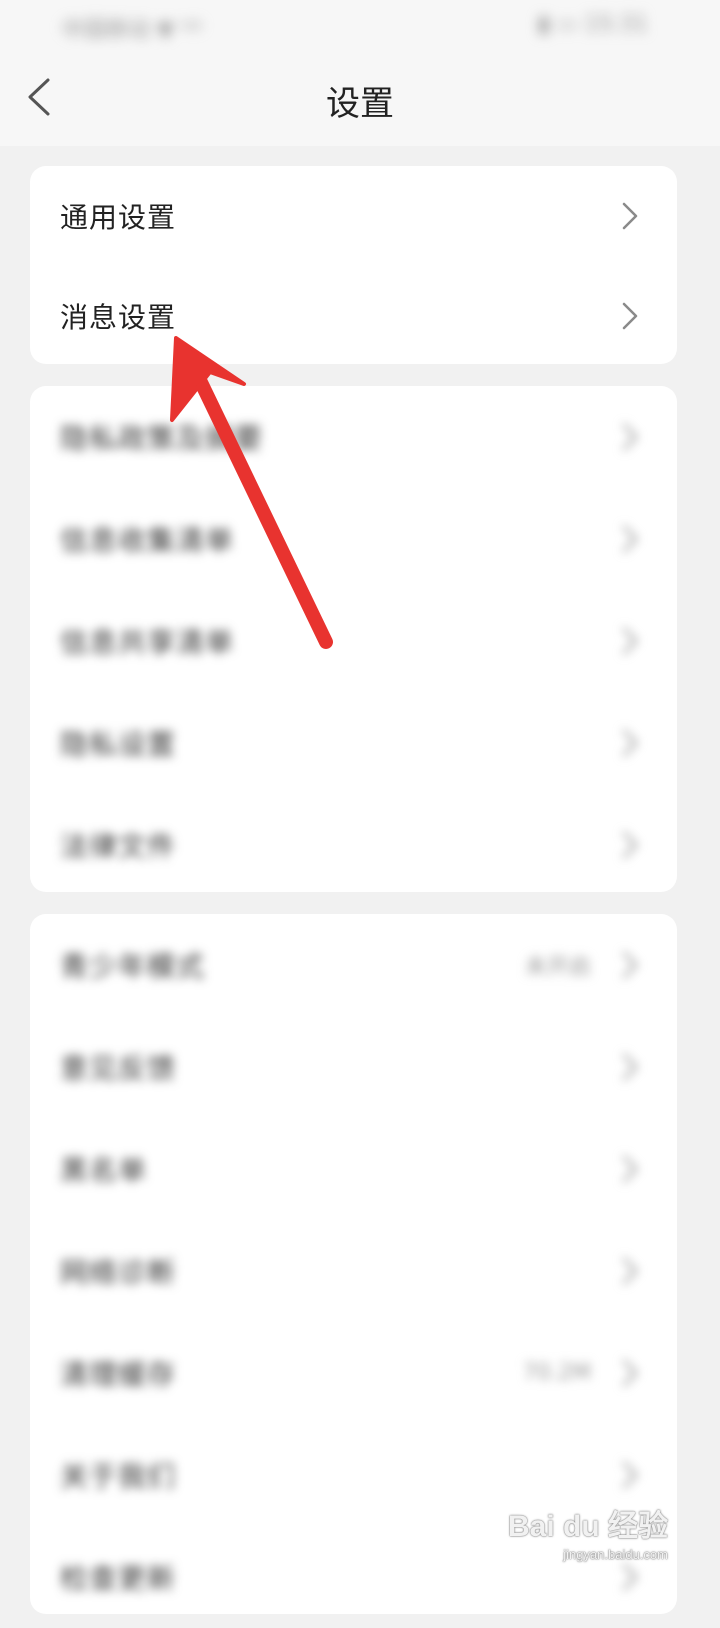 This screenshot has height=1628, width=720. What do you see at coordinates (118, 846) in the screenshot?
I see `row-label: 法律文件` at bounding box center [118, 846].